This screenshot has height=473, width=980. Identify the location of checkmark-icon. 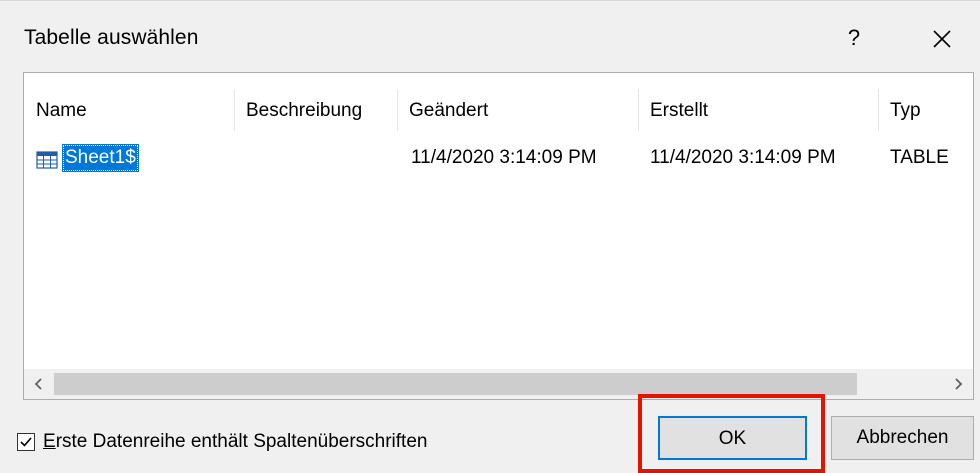
(26, 442).